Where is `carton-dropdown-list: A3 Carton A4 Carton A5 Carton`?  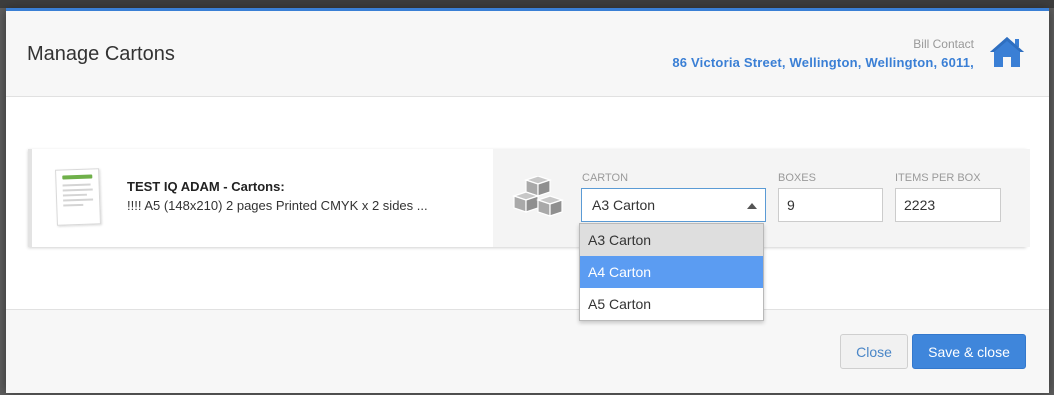 carton-dropdown-list: A3 Carton A4 Carton A5 Carton is located at coordinates (671, 272).